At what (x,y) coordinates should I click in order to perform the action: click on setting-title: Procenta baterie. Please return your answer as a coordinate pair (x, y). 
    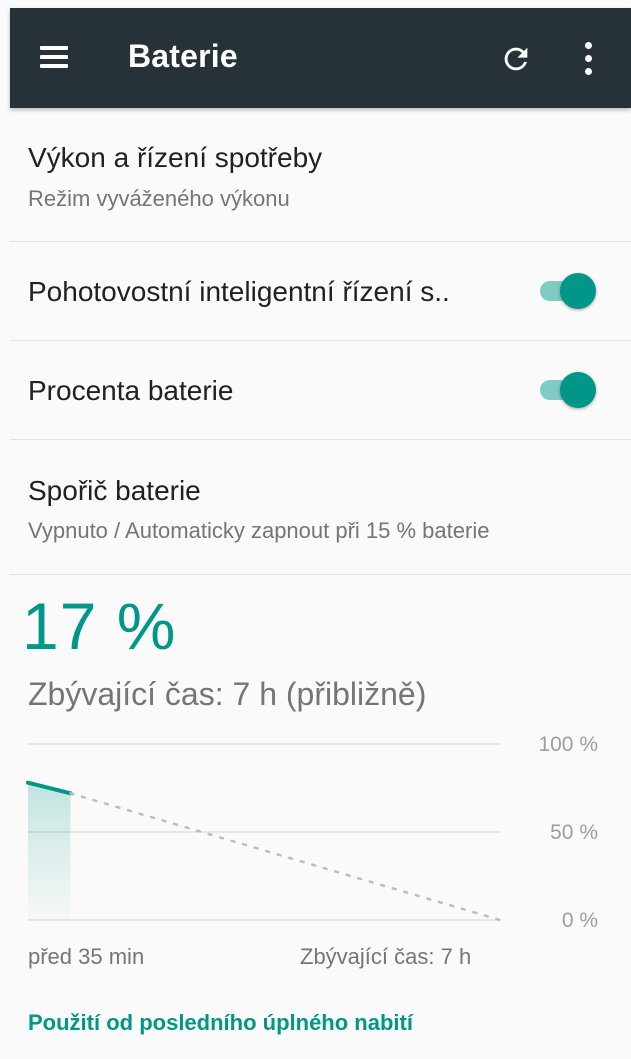
    Looking at the image, I should click on (131, 390).